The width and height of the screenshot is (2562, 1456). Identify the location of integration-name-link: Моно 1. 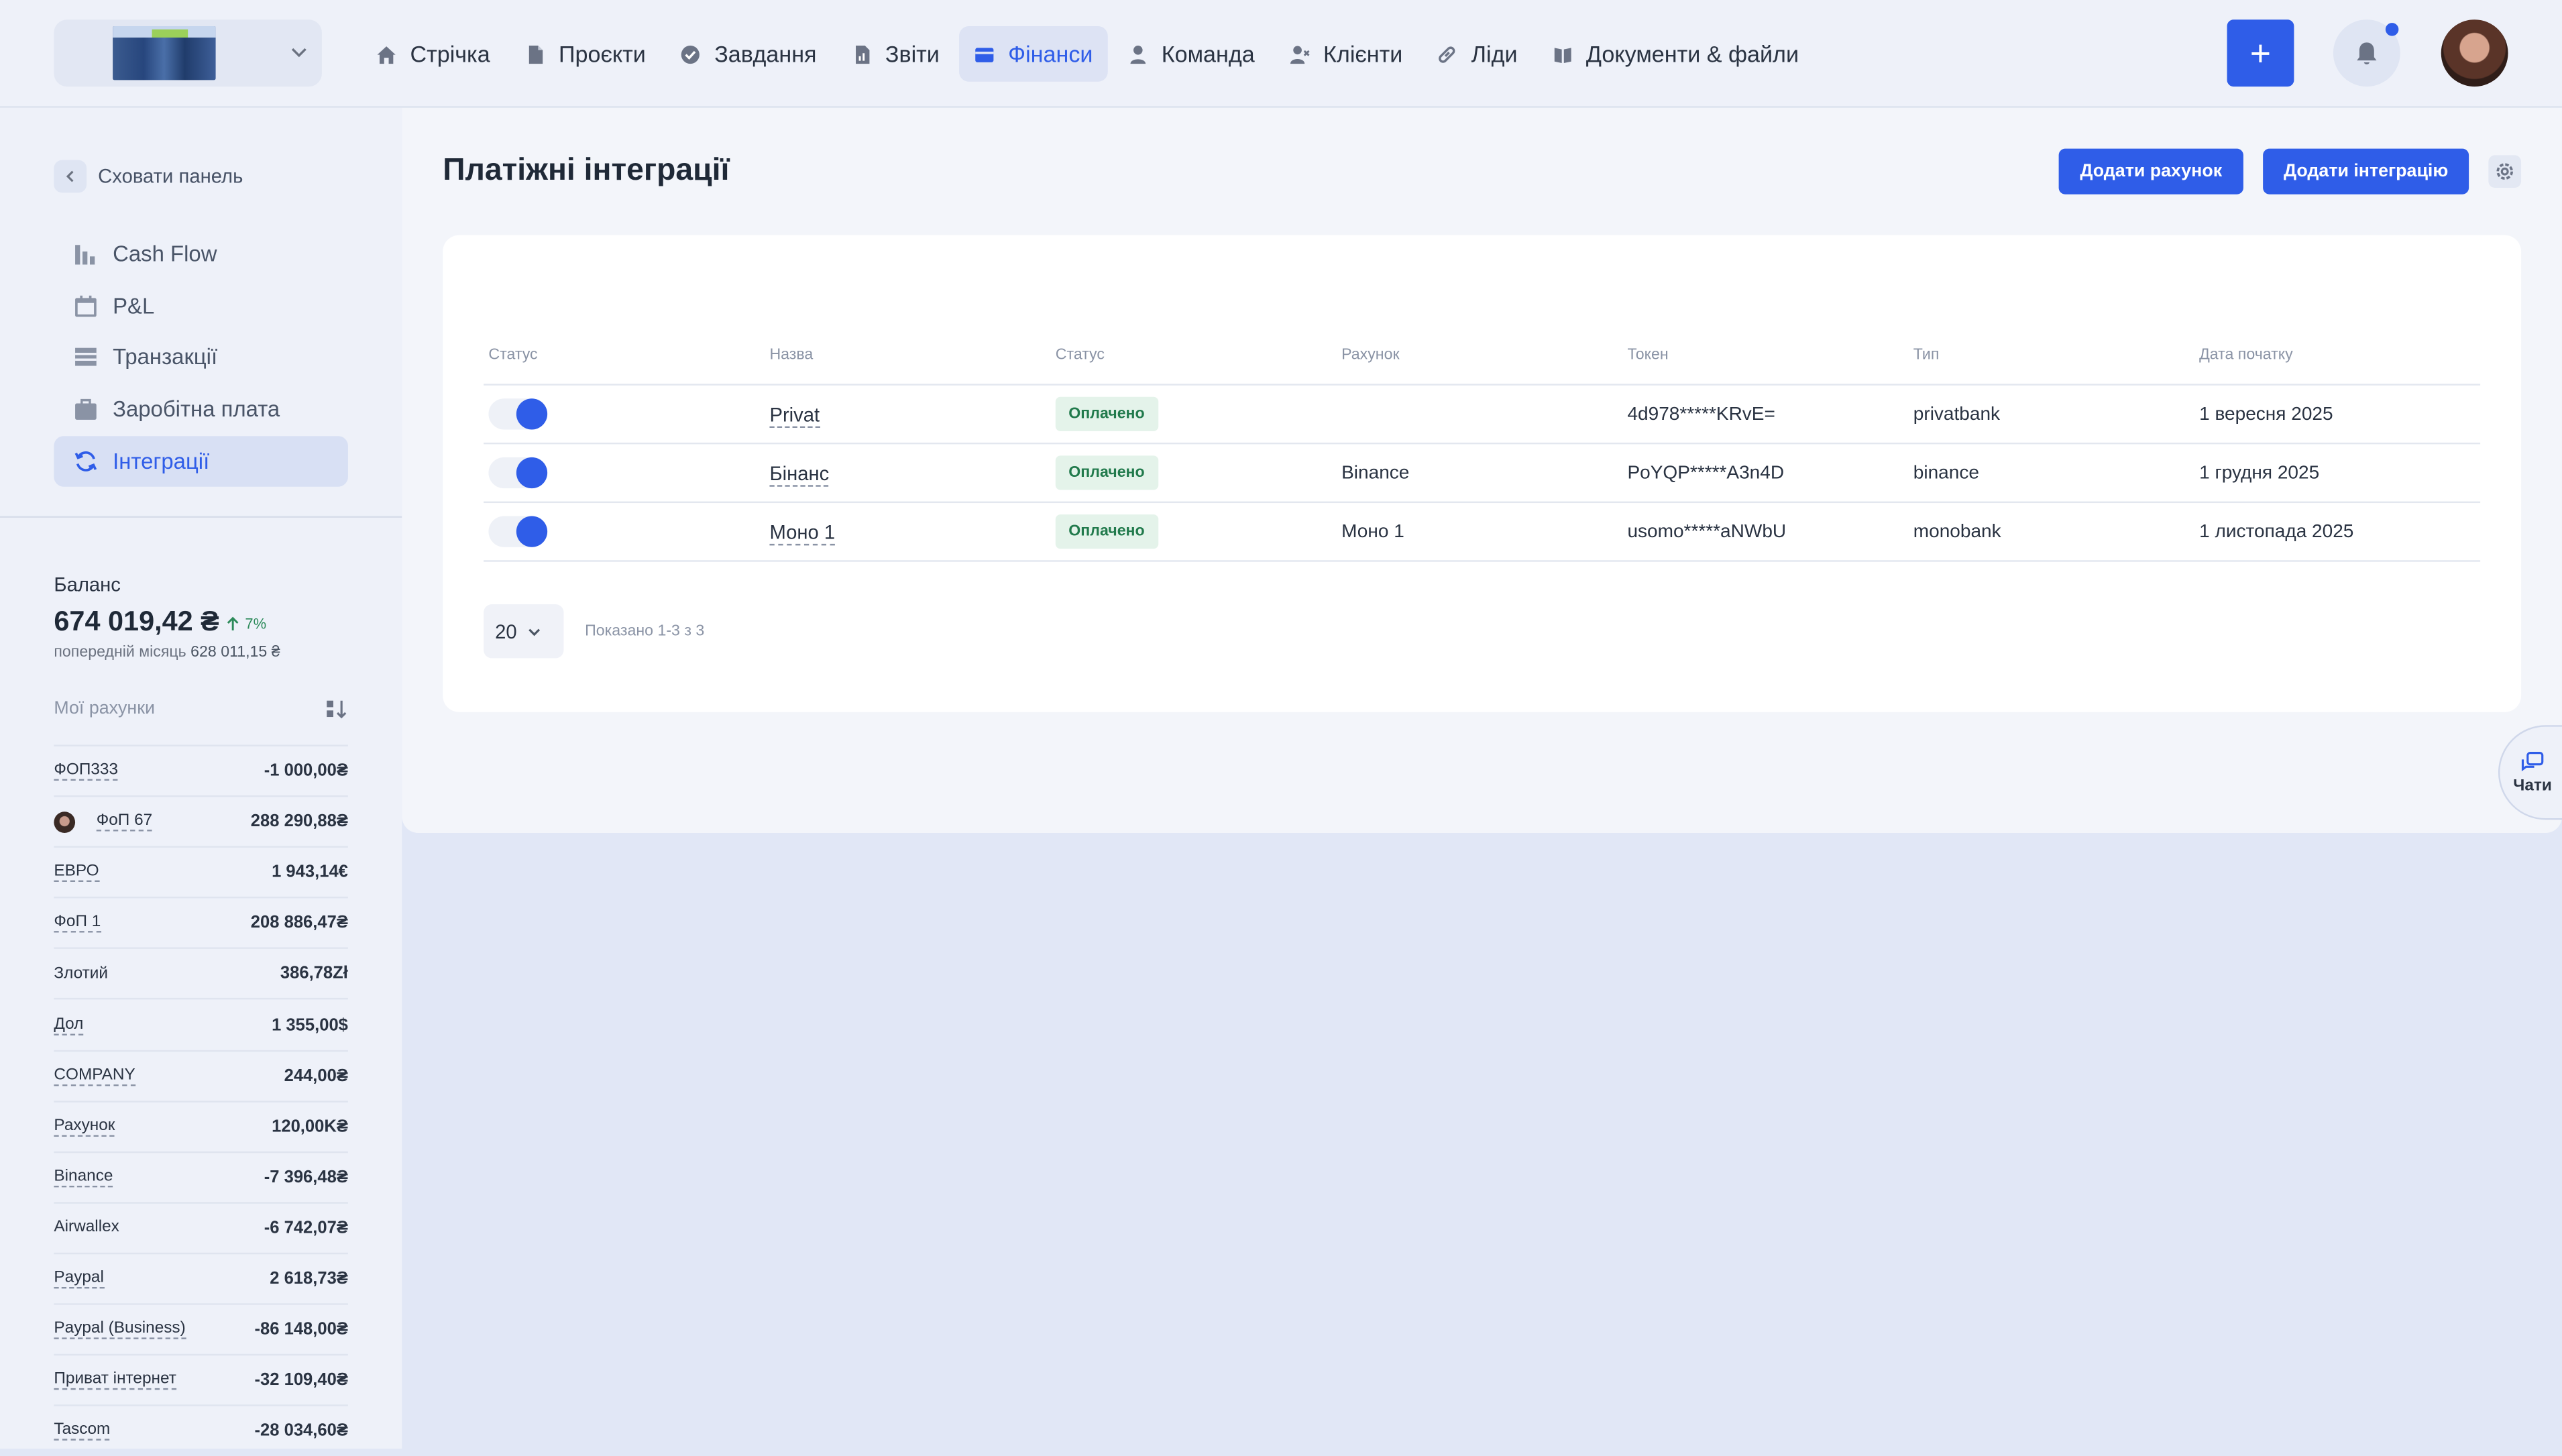
(802, 532).